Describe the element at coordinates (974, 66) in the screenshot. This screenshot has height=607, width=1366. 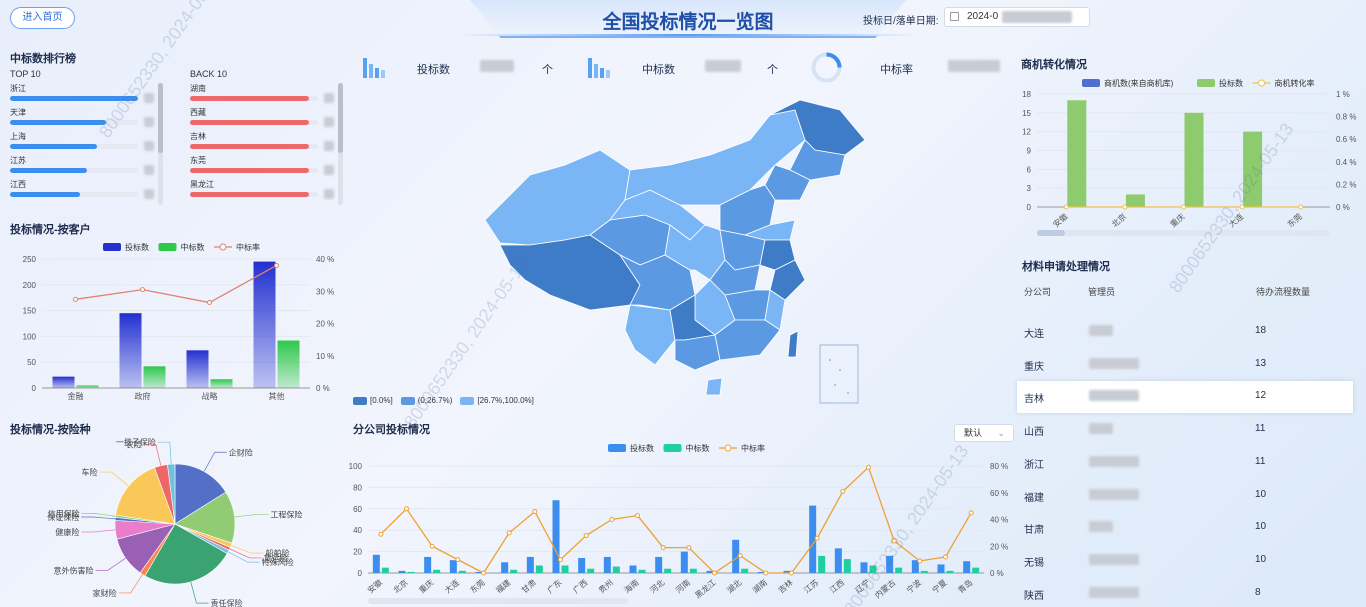
I see `stat-rate-value` at that location.